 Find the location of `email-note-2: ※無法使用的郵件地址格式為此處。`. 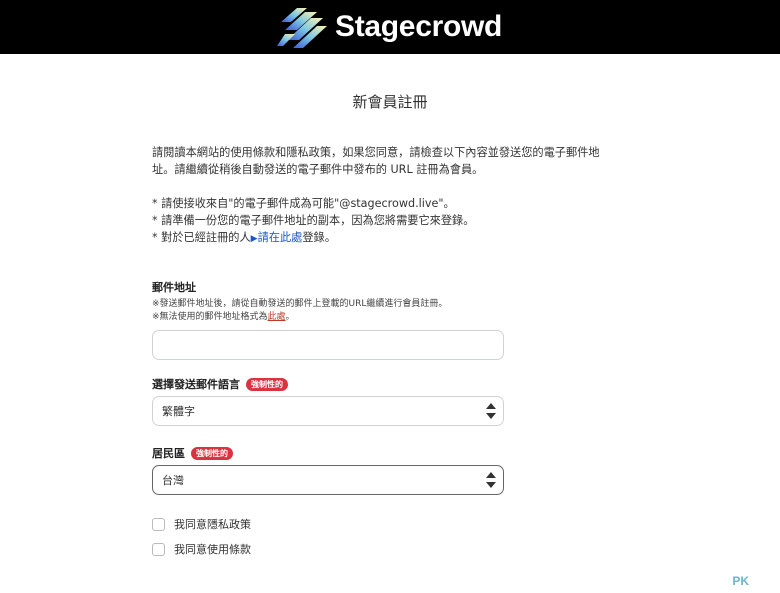

email-note-2: ※無法使用的郵件地址格式為此處。 is located at coordinates (299, 317).